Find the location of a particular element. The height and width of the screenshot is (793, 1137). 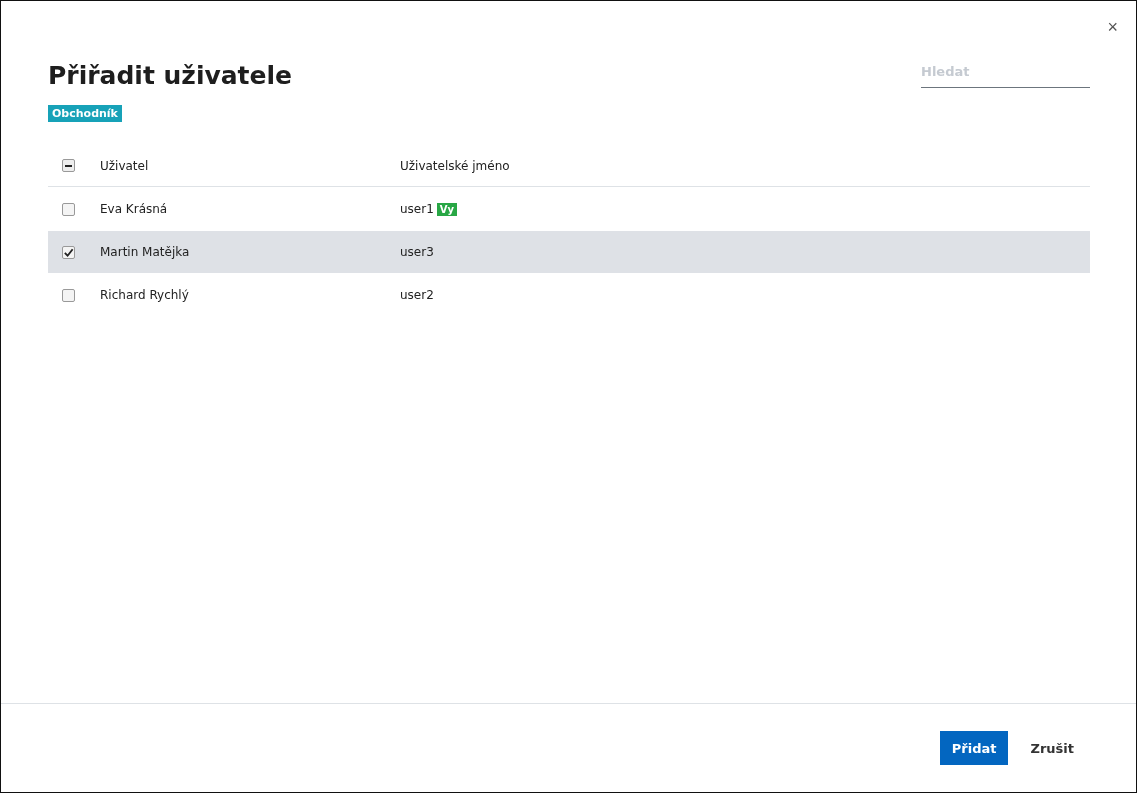

you-badge: Vy is located at coordinates (447, 209).